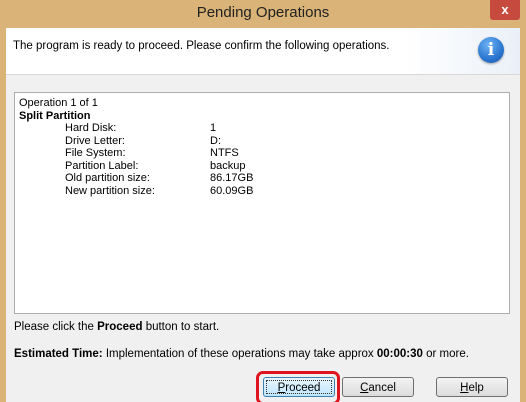 The height and width of the screenshot is (402, 526). I want to click on operation-type: Split Partition, so click(55, 115).